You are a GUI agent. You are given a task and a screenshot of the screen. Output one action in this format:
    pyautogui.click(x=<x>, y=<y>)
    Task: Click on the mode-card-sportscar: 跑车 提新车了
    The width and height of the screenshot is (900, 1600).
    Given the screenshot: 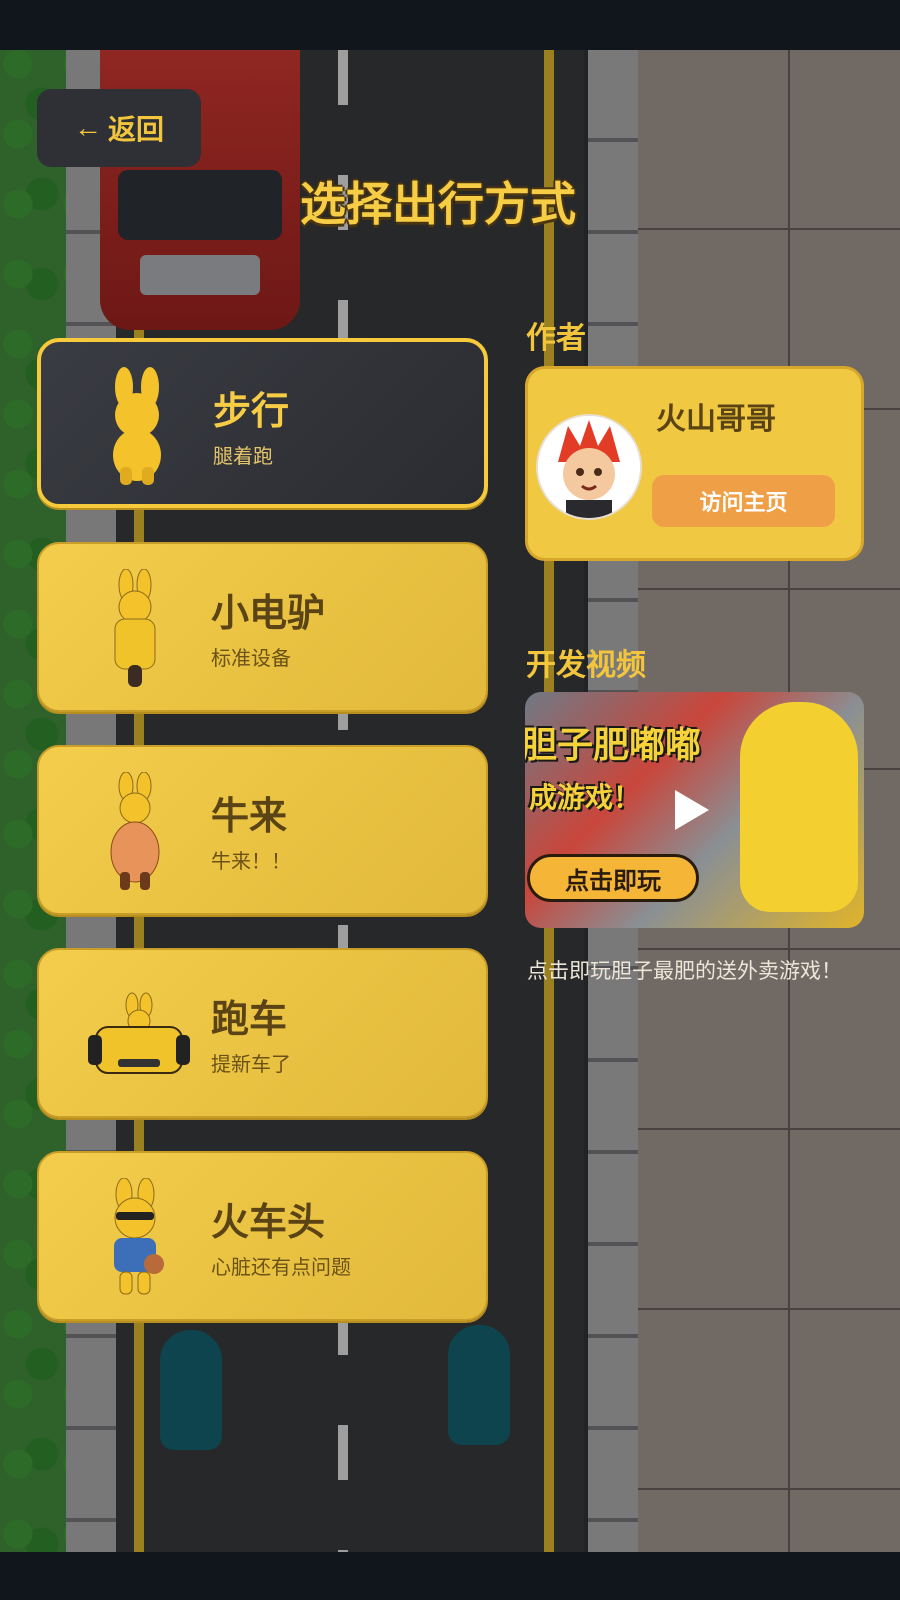 What is the action you would take?
    pyautogui.click(x=262, y=1033)
    